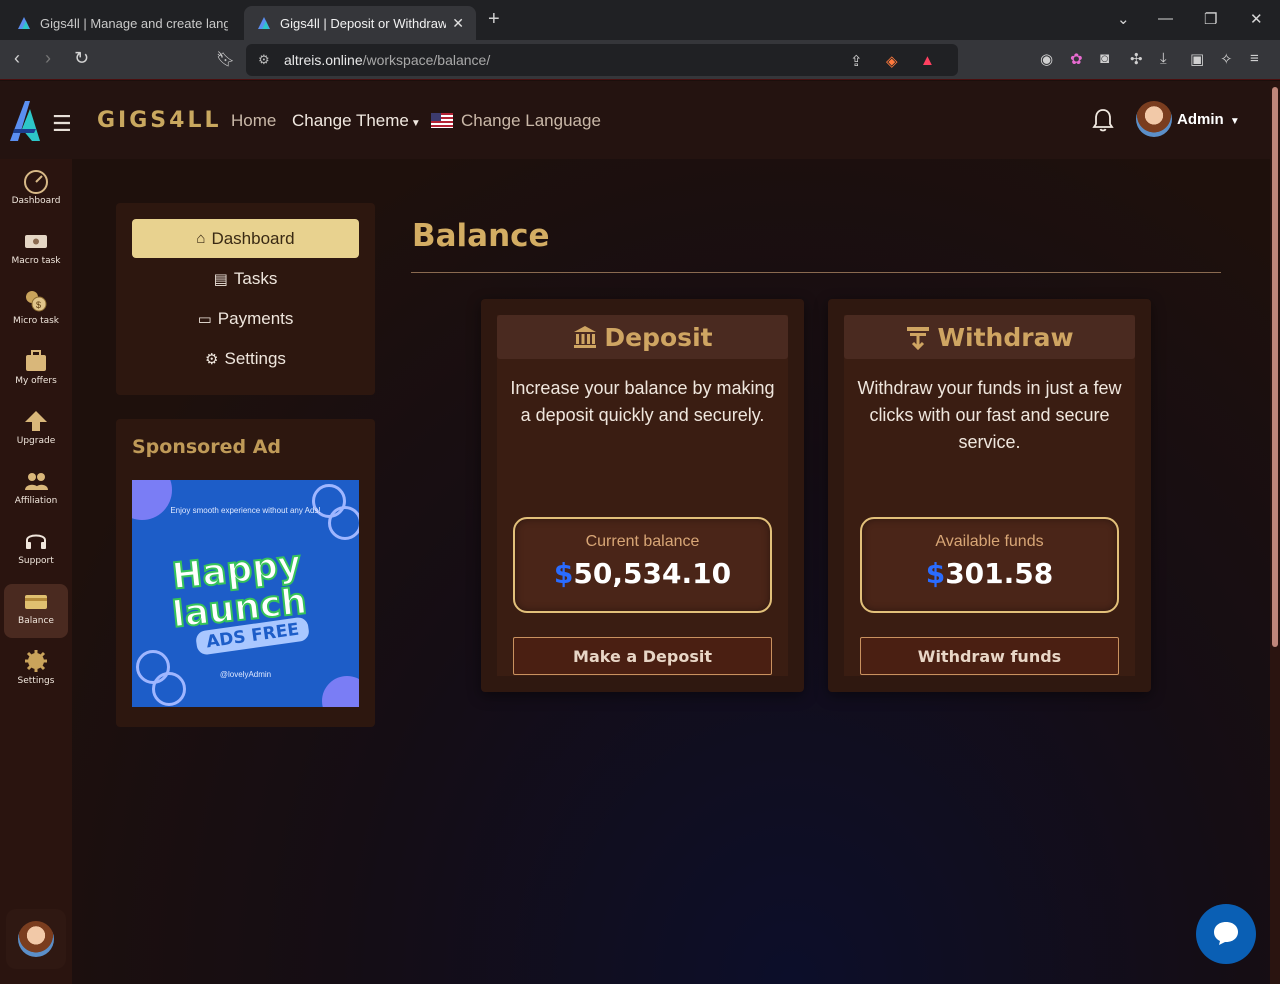 The width and height of the screenshot is (1280, 984). I want to click on withdraw-funds-button: Withdraw funds, so click(989, 656).